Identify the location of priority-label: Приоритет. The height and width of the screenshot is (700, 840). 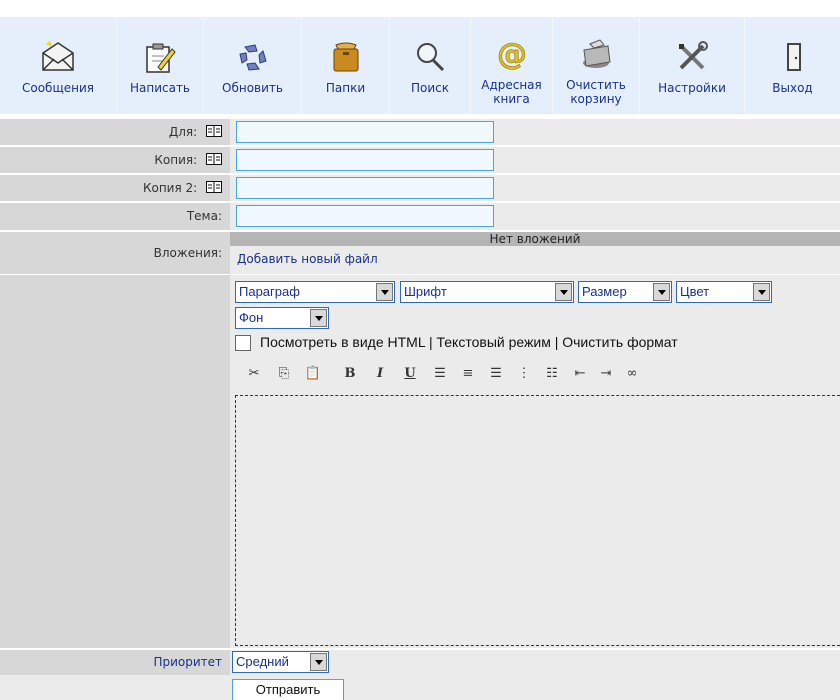
(187, 662).